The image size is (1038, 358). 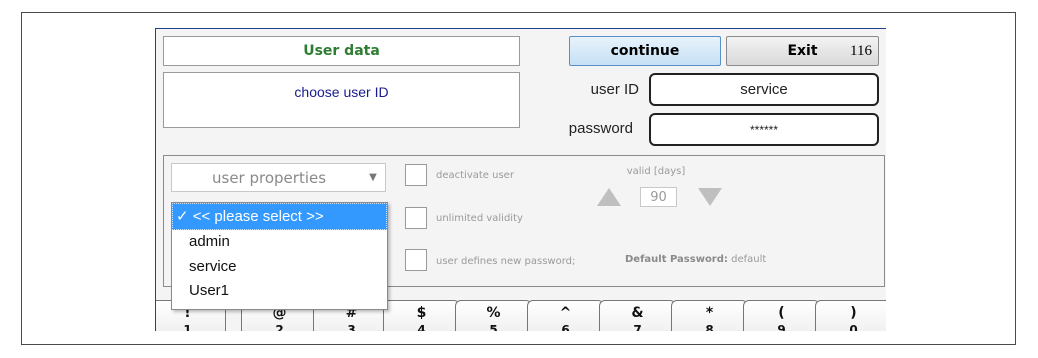 I want to click on exit-code: 116, so click(x=861, y=50).